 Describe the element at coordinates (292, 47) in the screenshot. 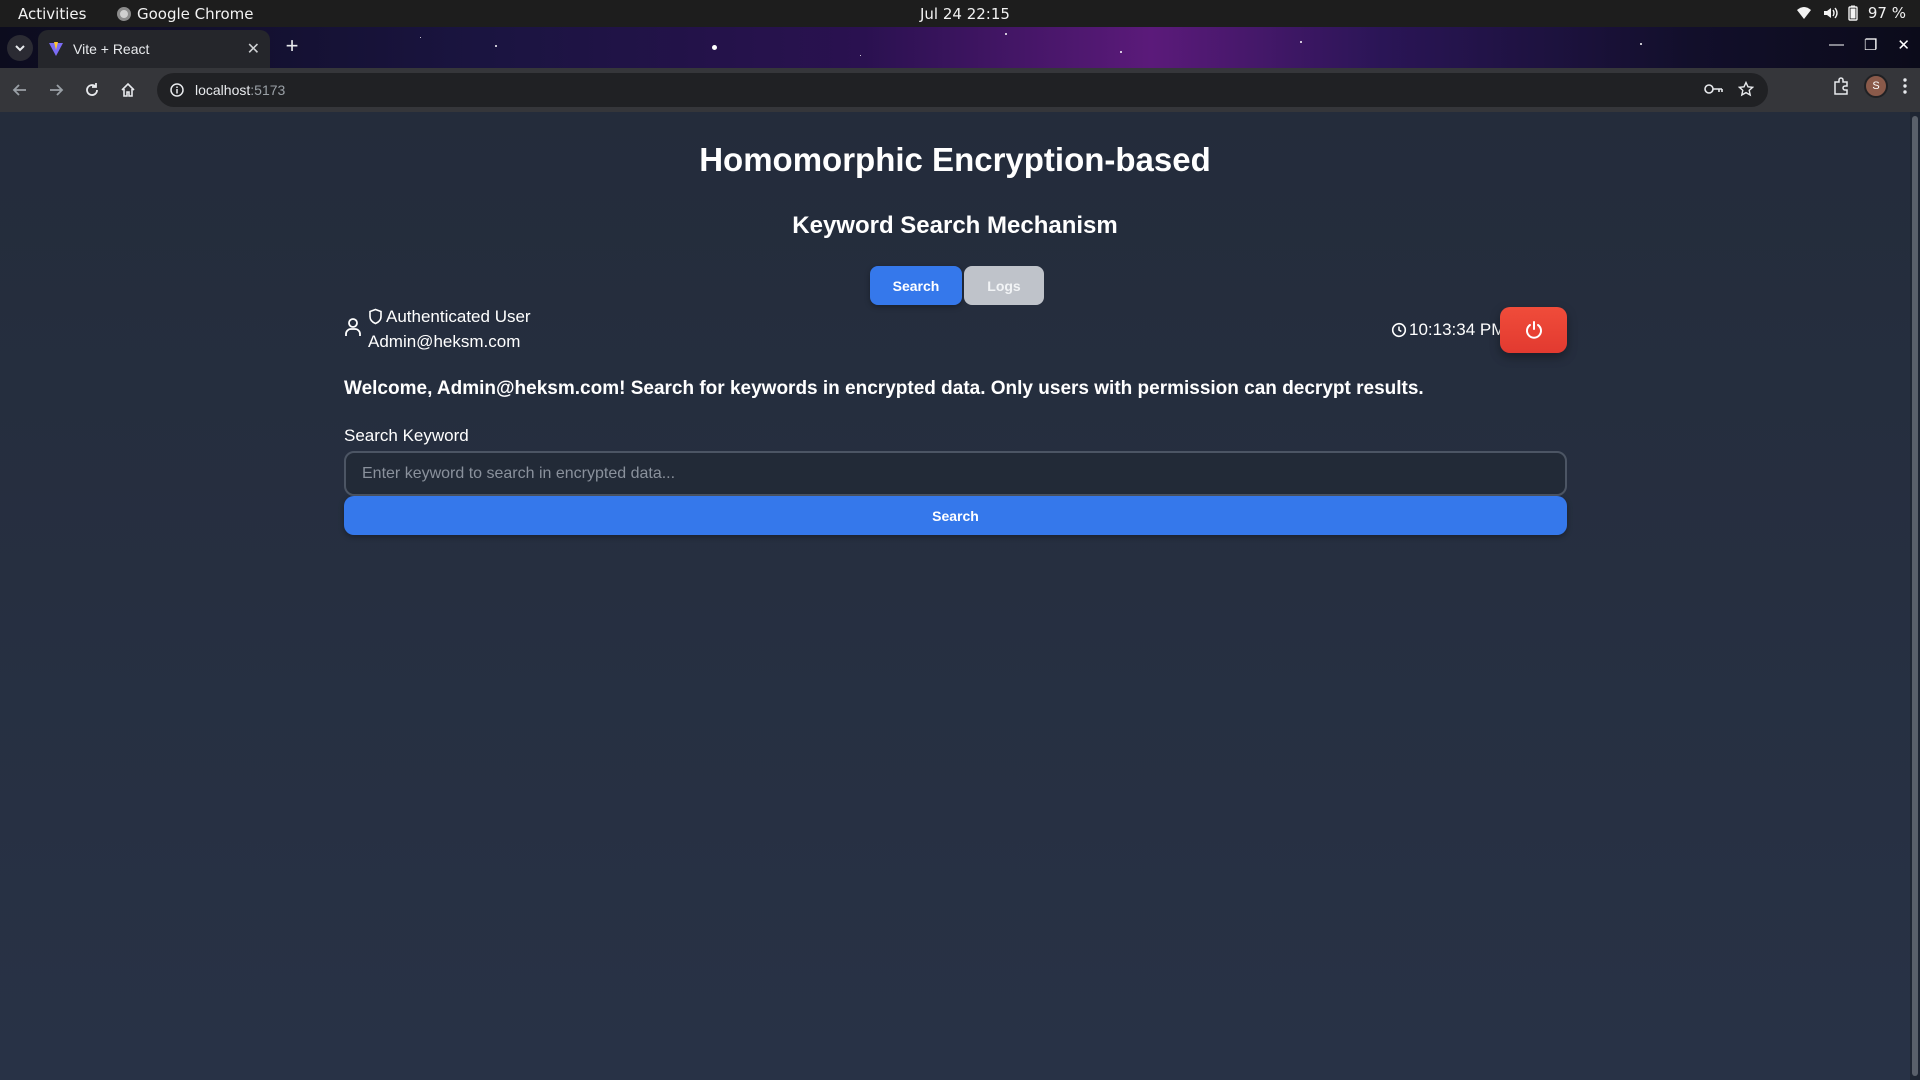

I see `new-tab-button: +` at that location.